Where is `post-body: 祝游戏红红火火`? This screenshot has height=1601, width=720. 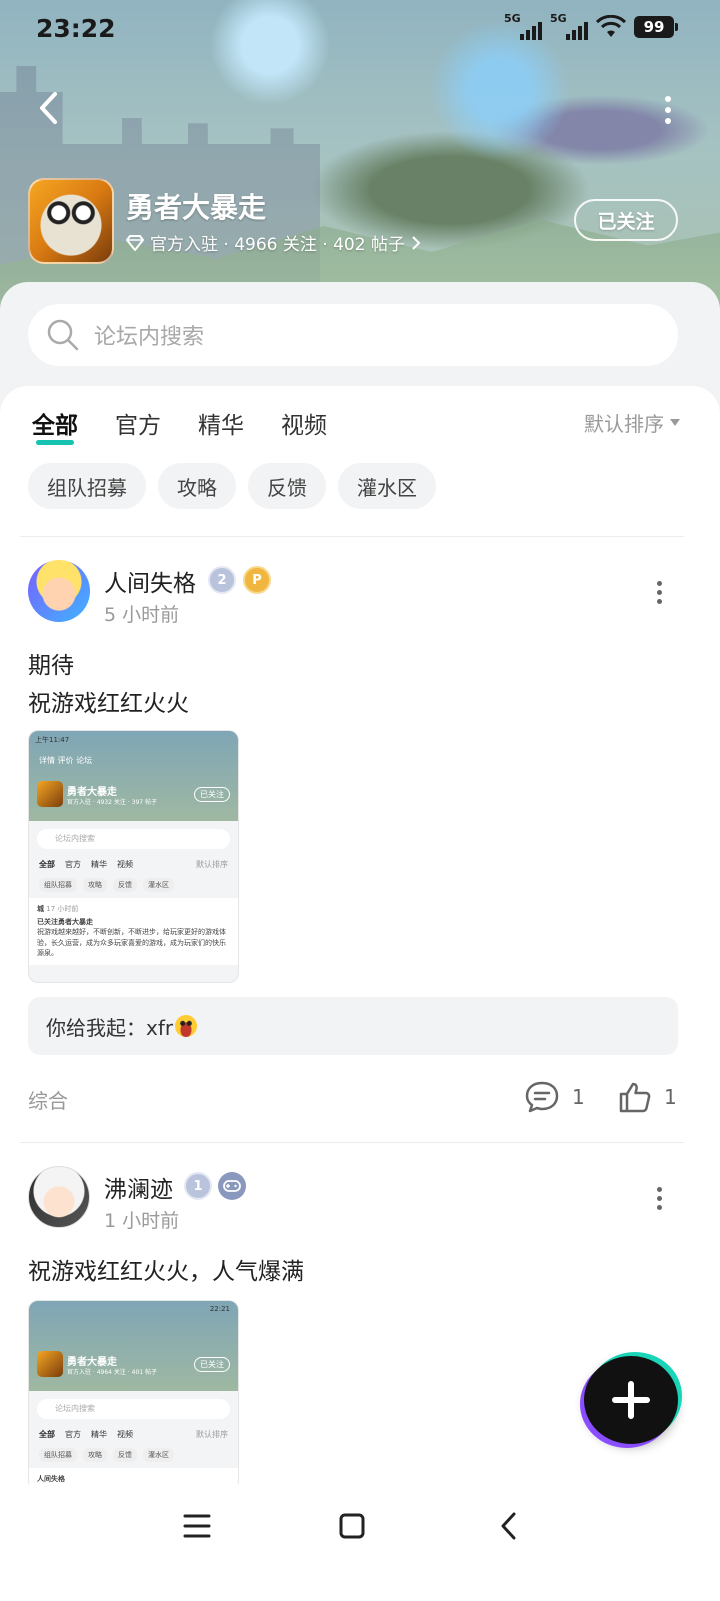
post-body: 祝游戏红红火火 is located at coordinates (108, 704).